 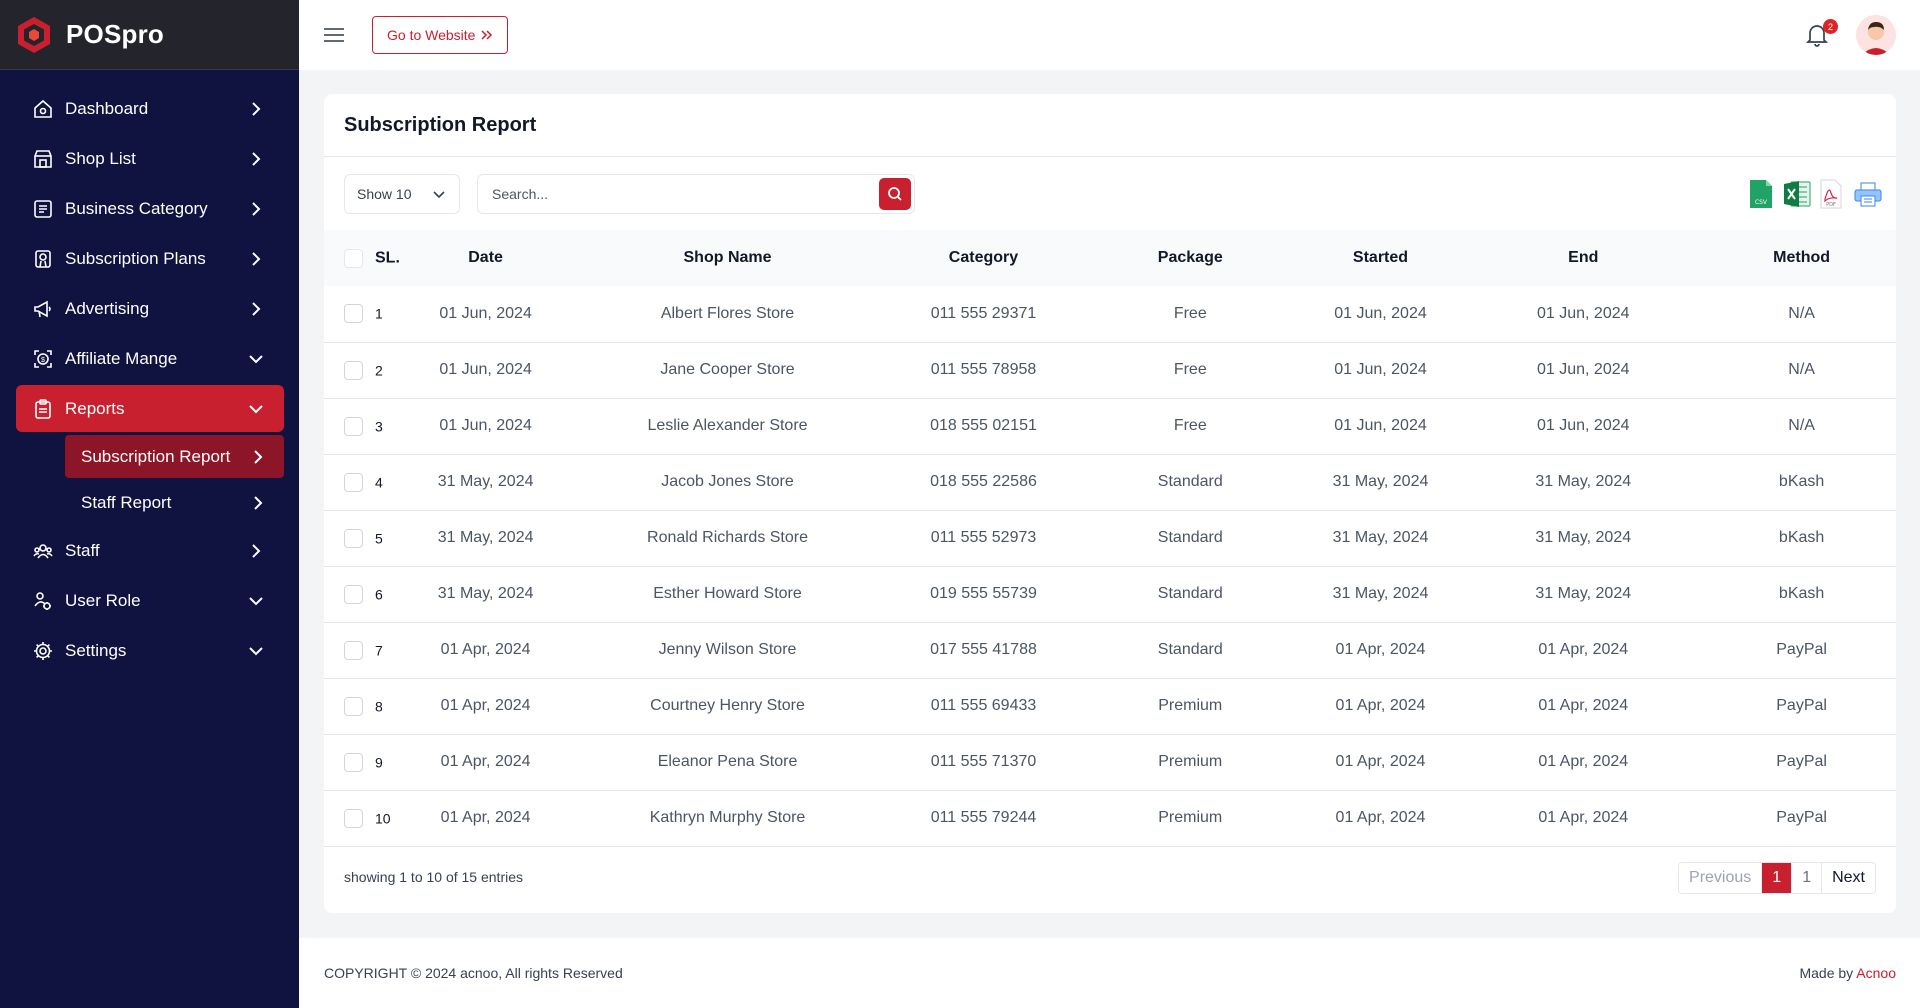 What do you see at coordinates (150, 650) in the screenshot?
I see `sidebar-item-settings: Settings` at bounding box center [150, 650].